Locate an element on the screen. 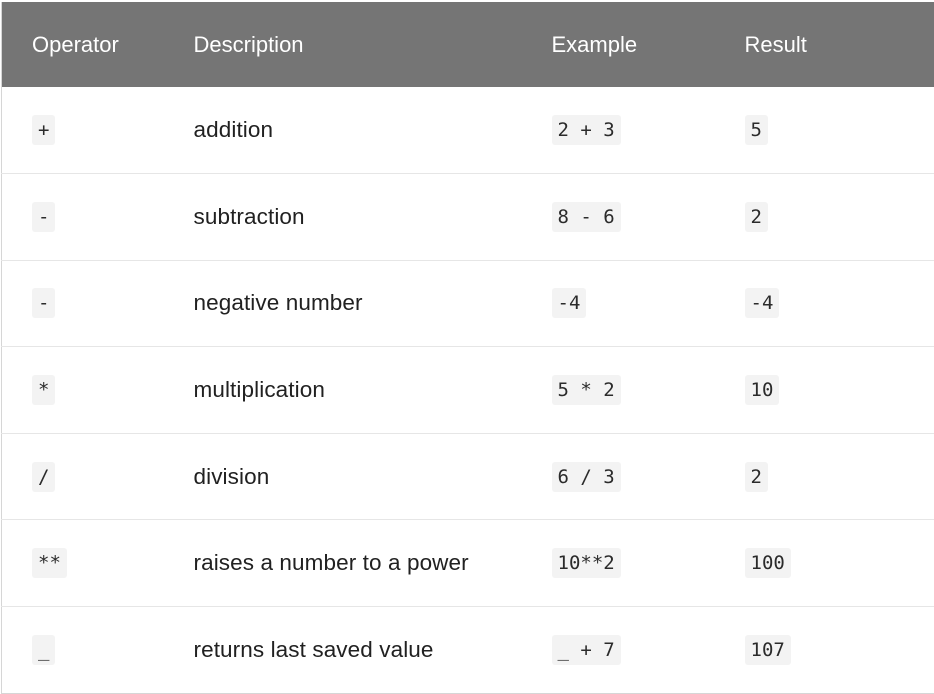  example-code: 10**2 is located at coordinates (586, 563).